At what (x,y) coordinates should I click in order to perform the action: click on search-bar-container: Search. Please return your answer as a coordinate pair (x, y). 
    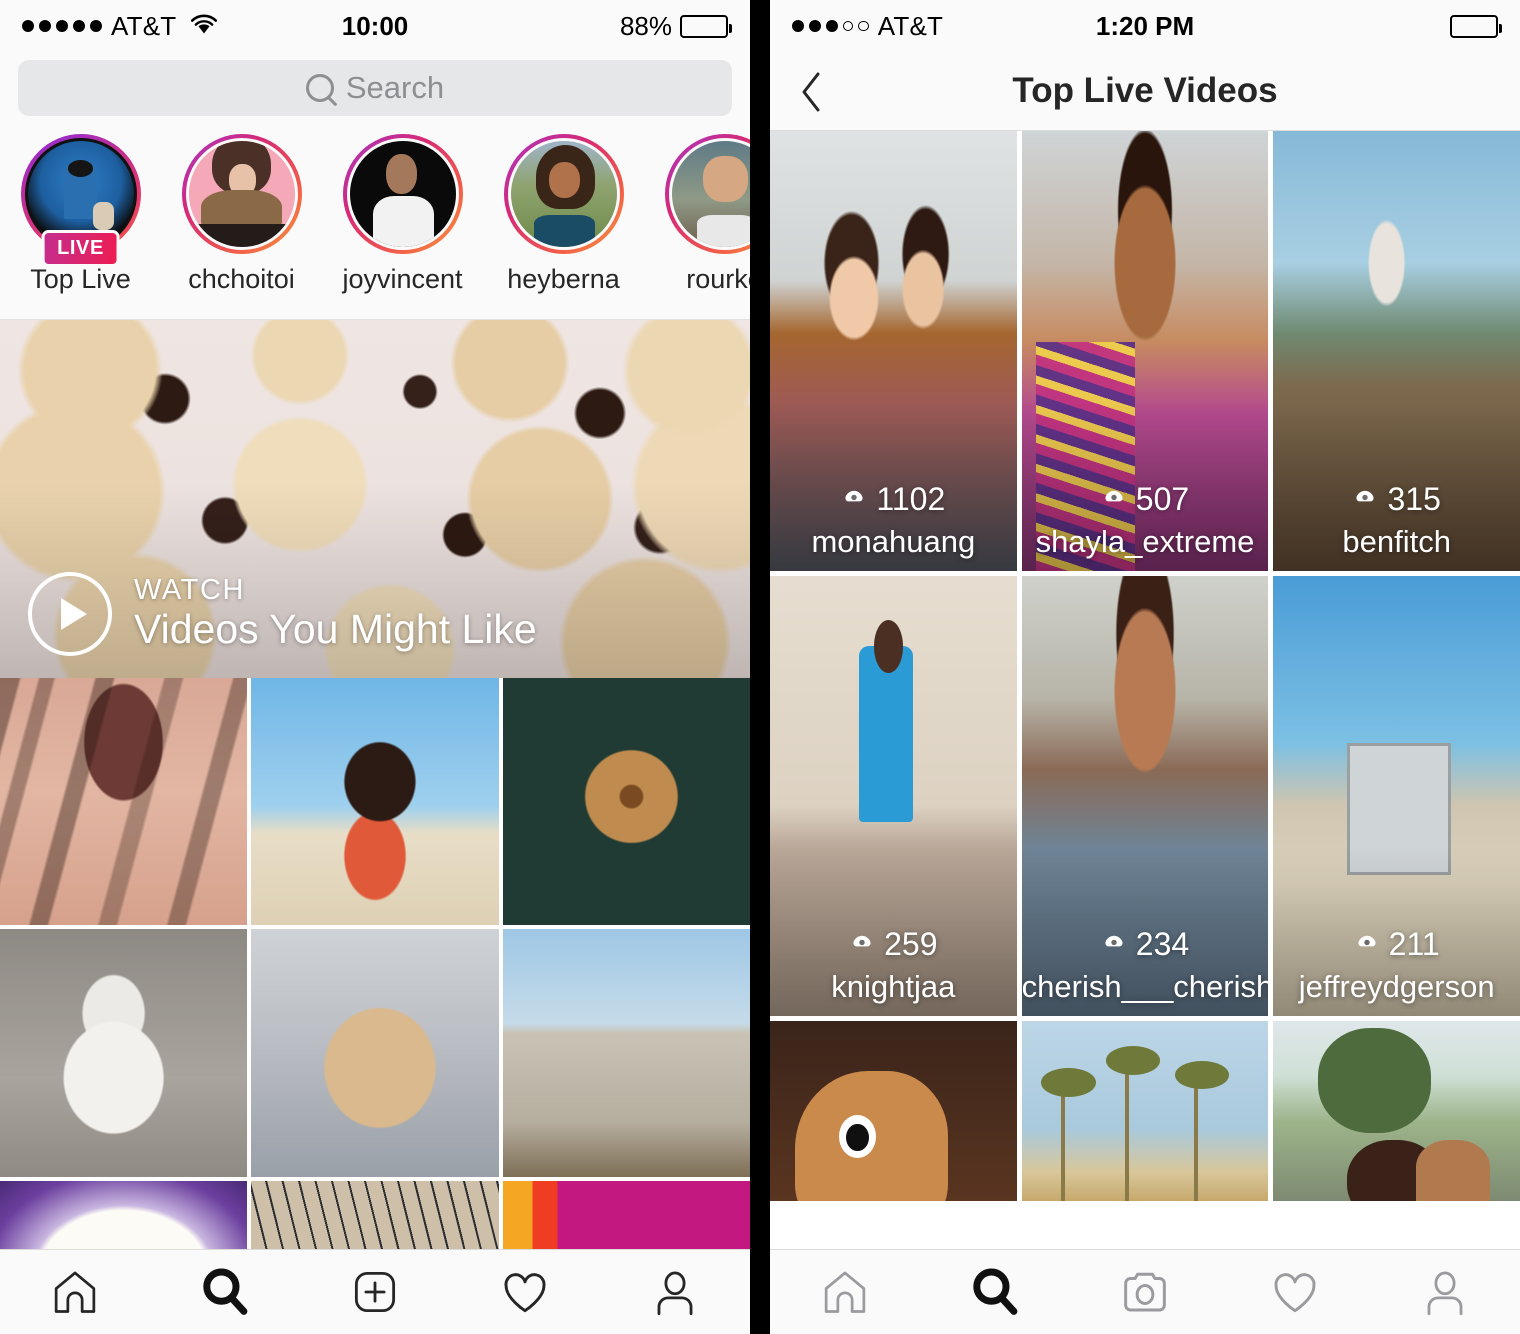
    Looking at the image, I should click on (375, 90).